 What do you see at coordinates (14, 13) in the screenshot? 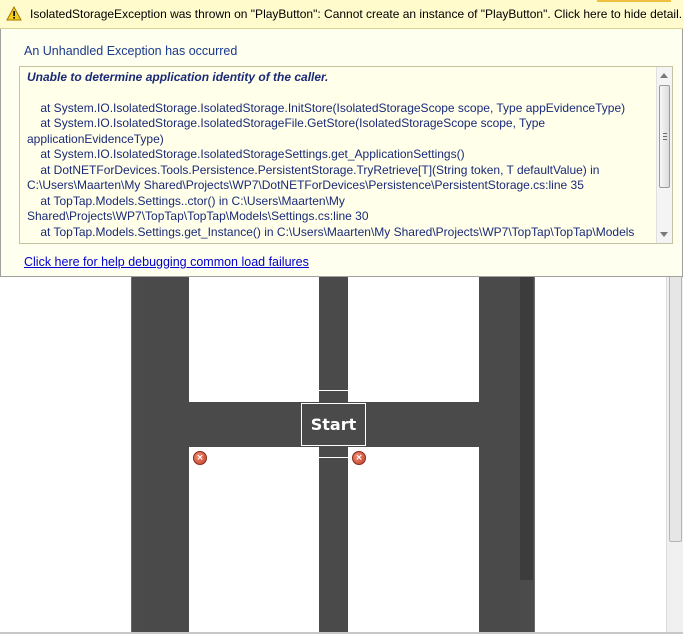
I see `warning-icon` at bounding box center [14, 13].